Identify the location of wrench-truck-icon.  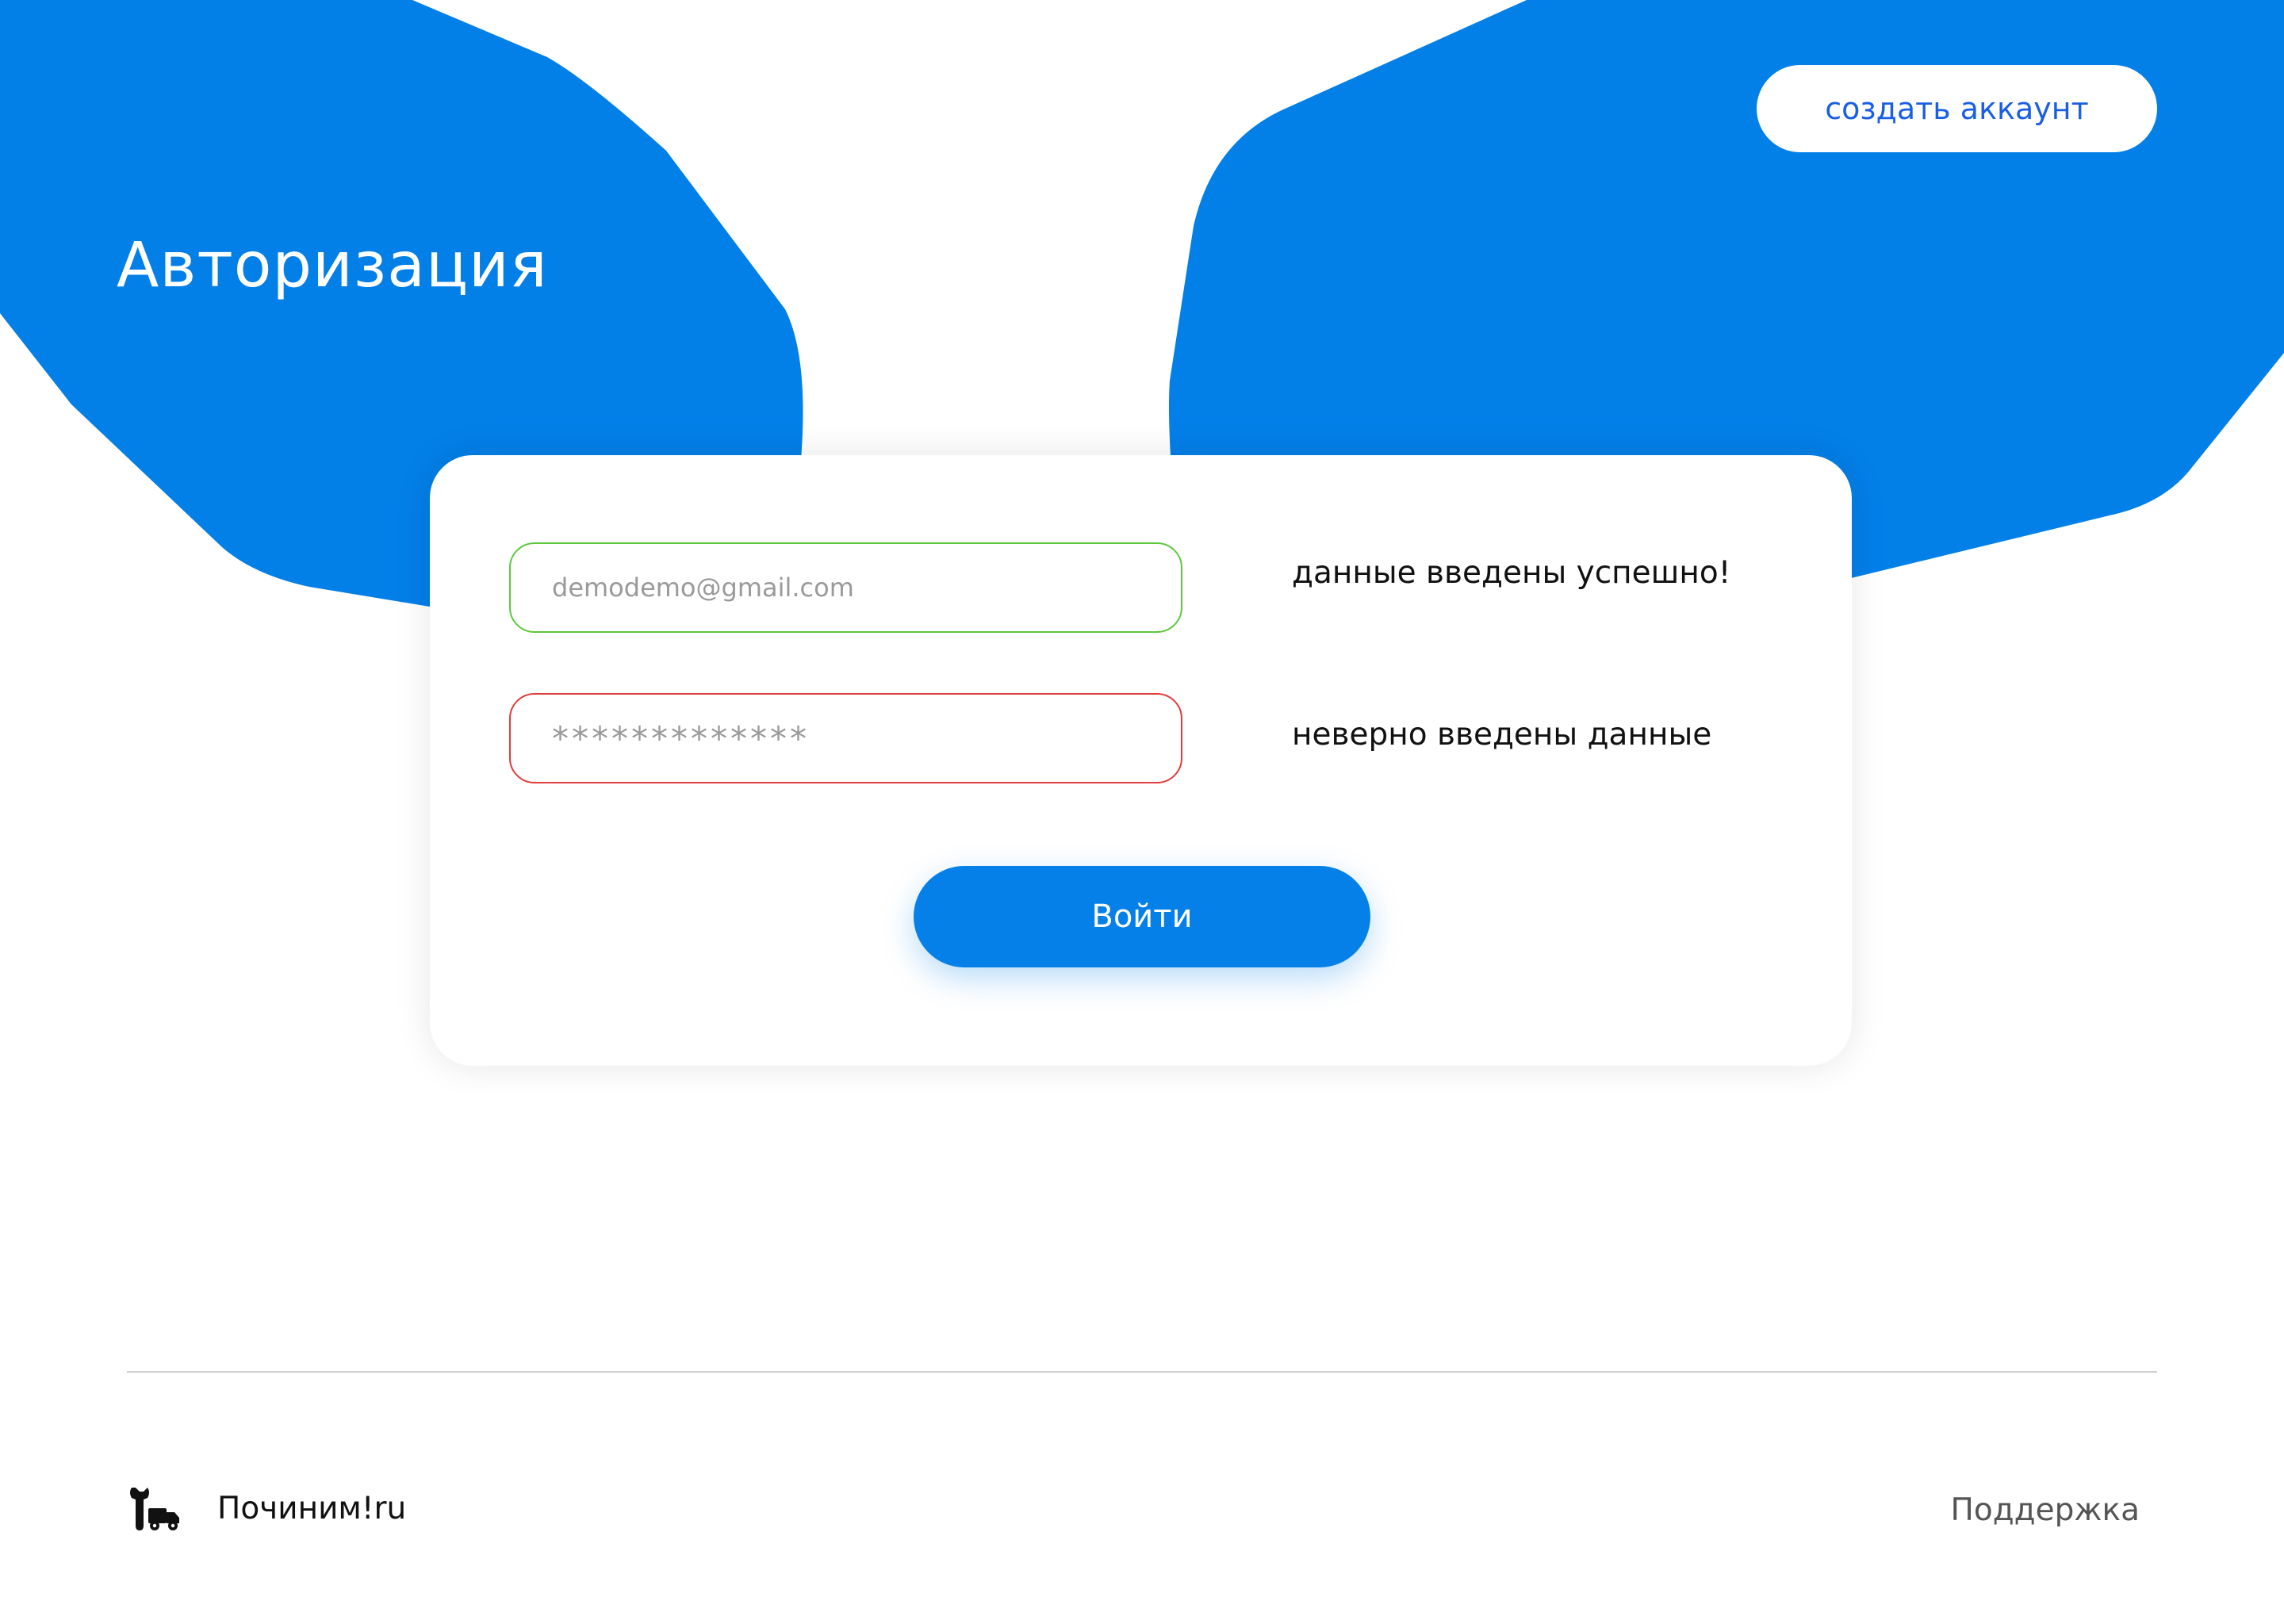
(154, 1509).